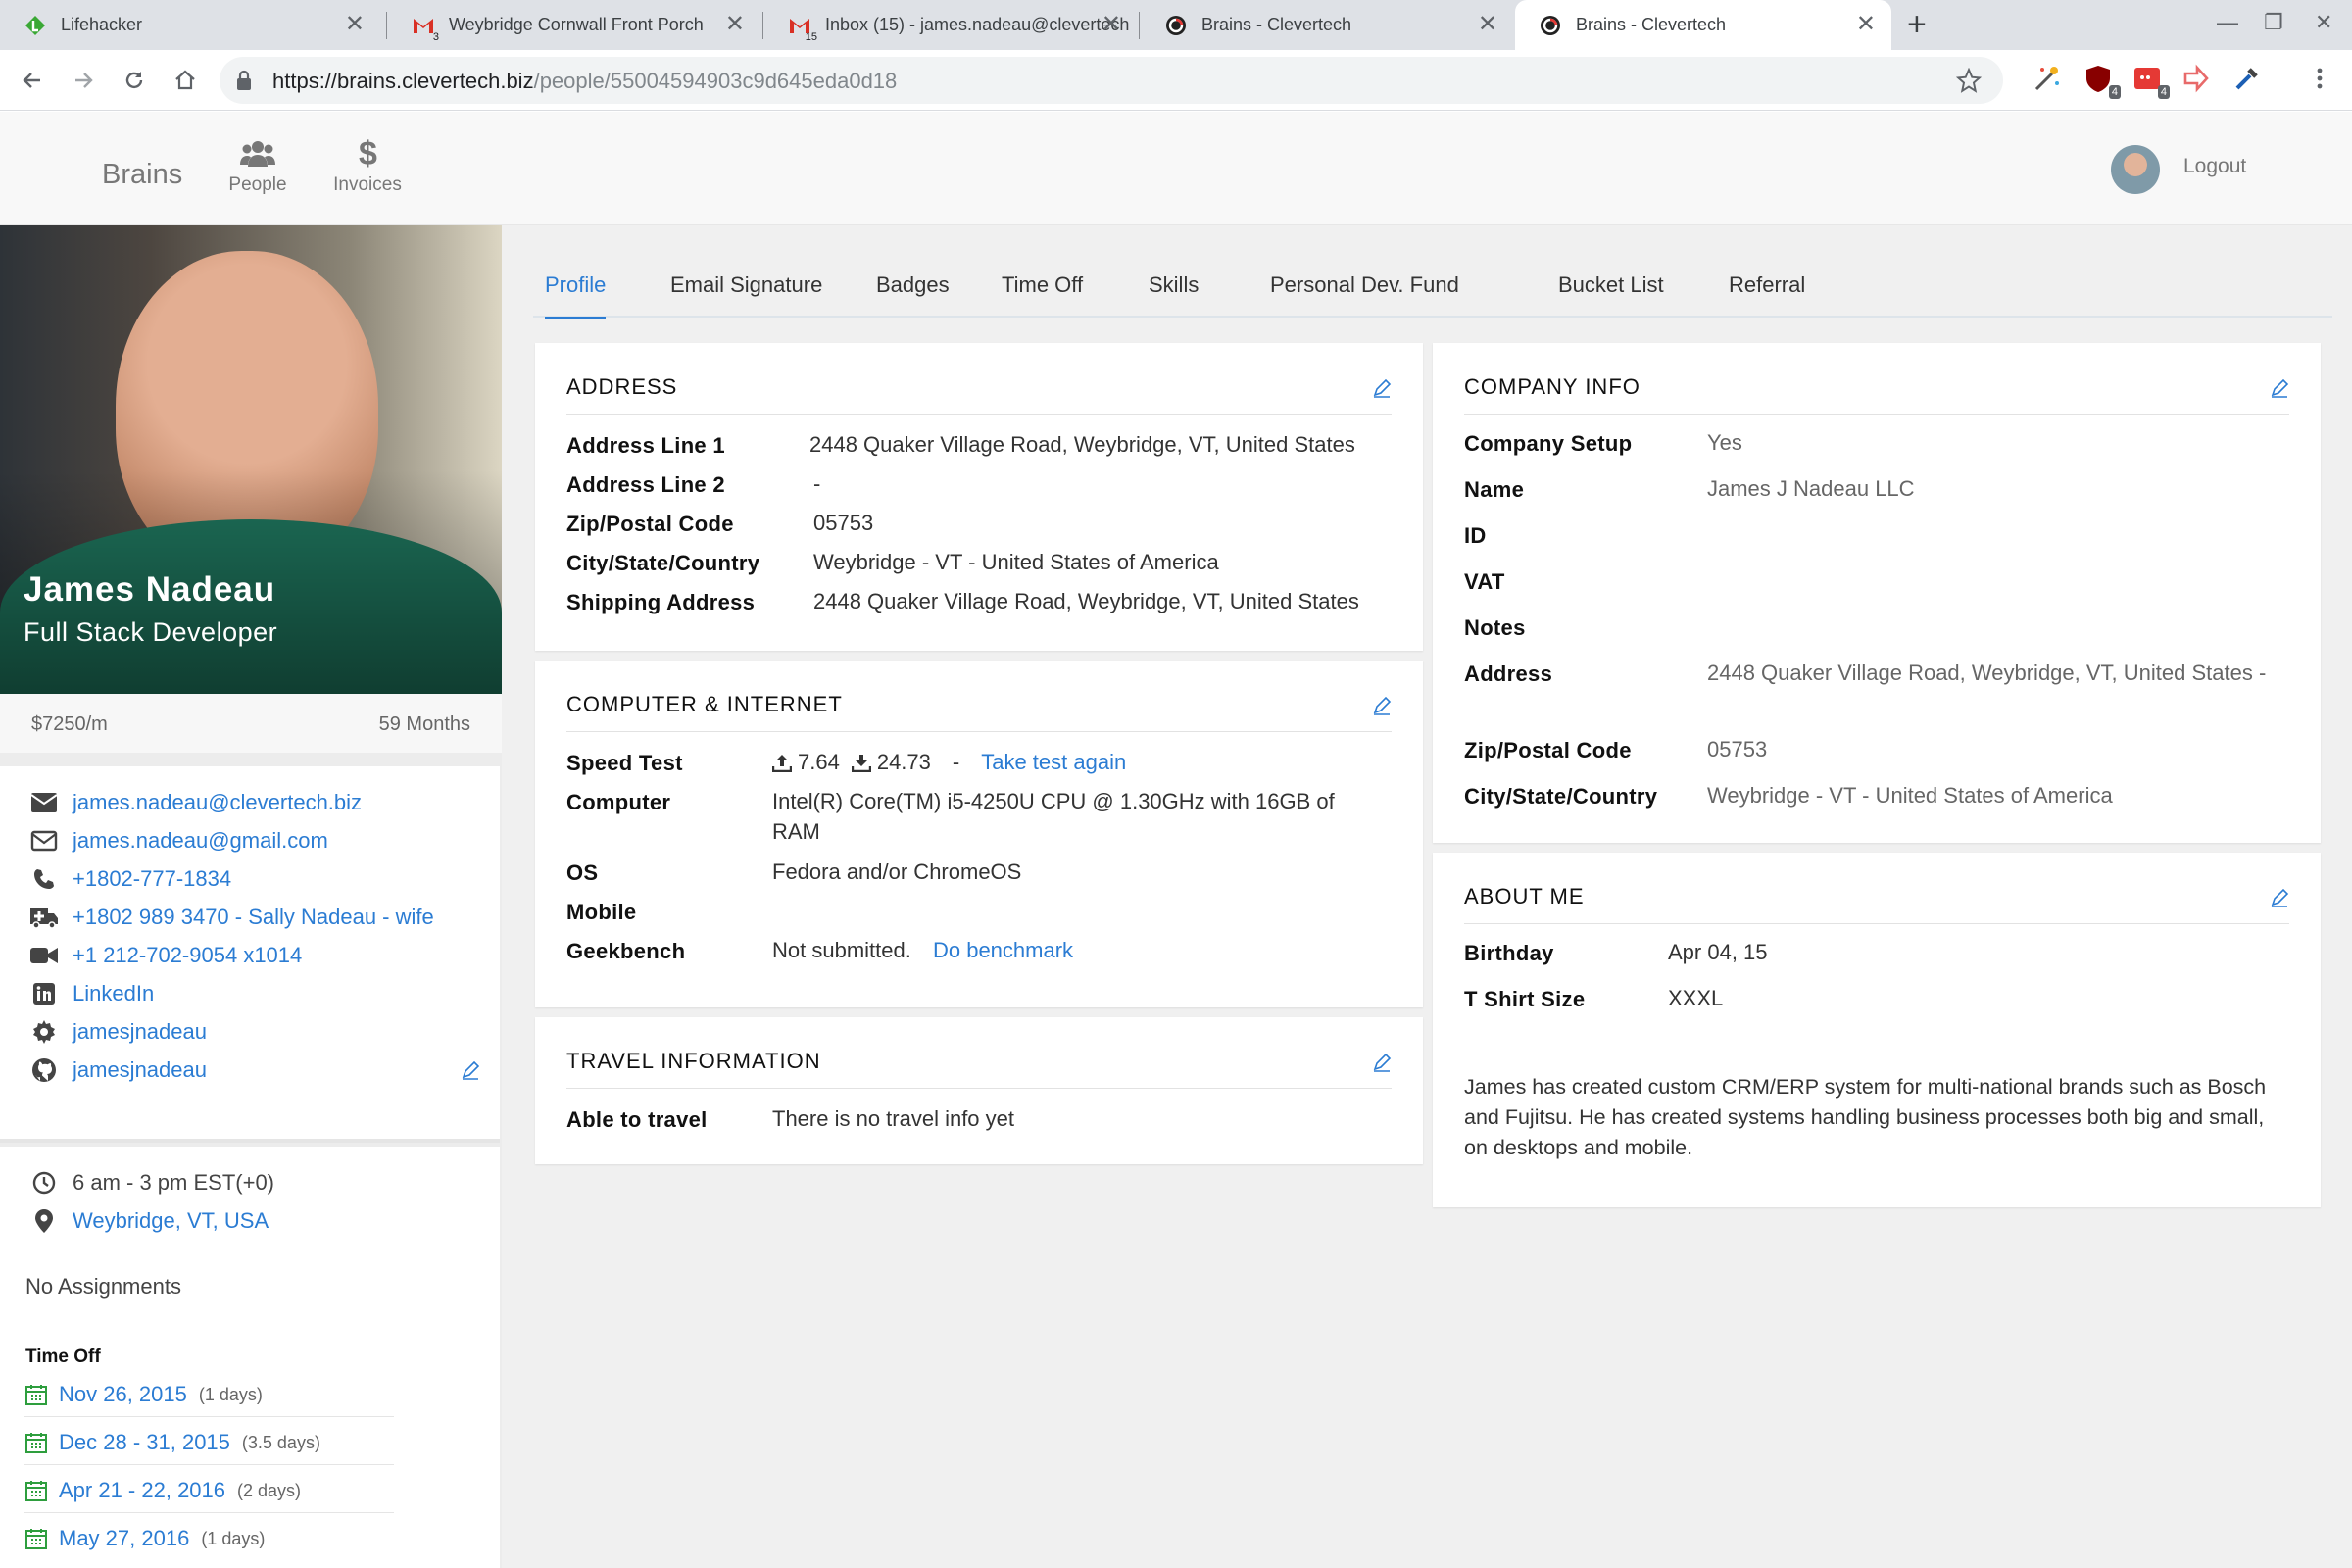 The width and height of the screenshot is (2352, 1568). I want to click on field-value: There is no travel info yet, so click(893, 1118).